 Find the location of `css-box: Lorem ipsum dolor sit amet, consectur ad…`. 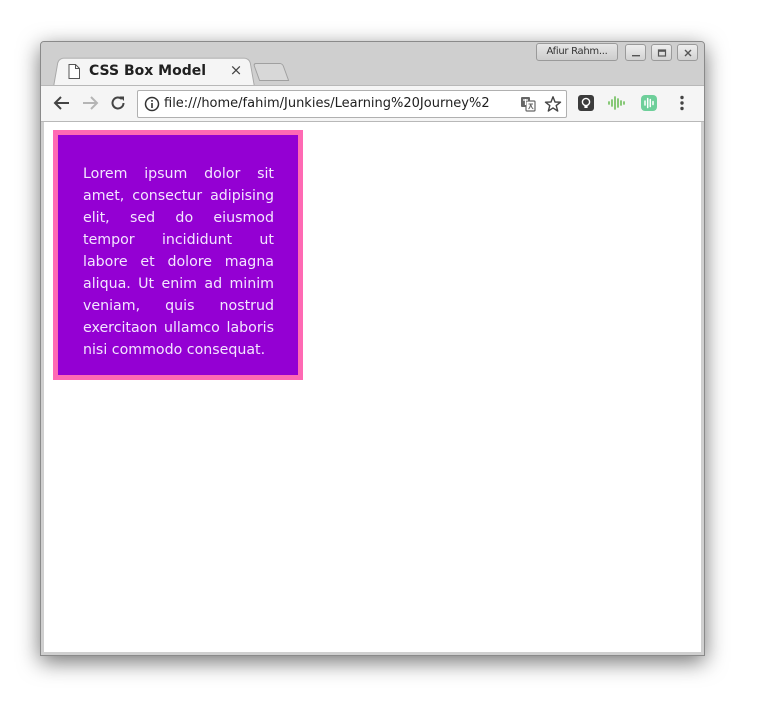

css-box: Lorem ipsum dolor sit amet, consectur ad… is located at coordinates (178, 255).